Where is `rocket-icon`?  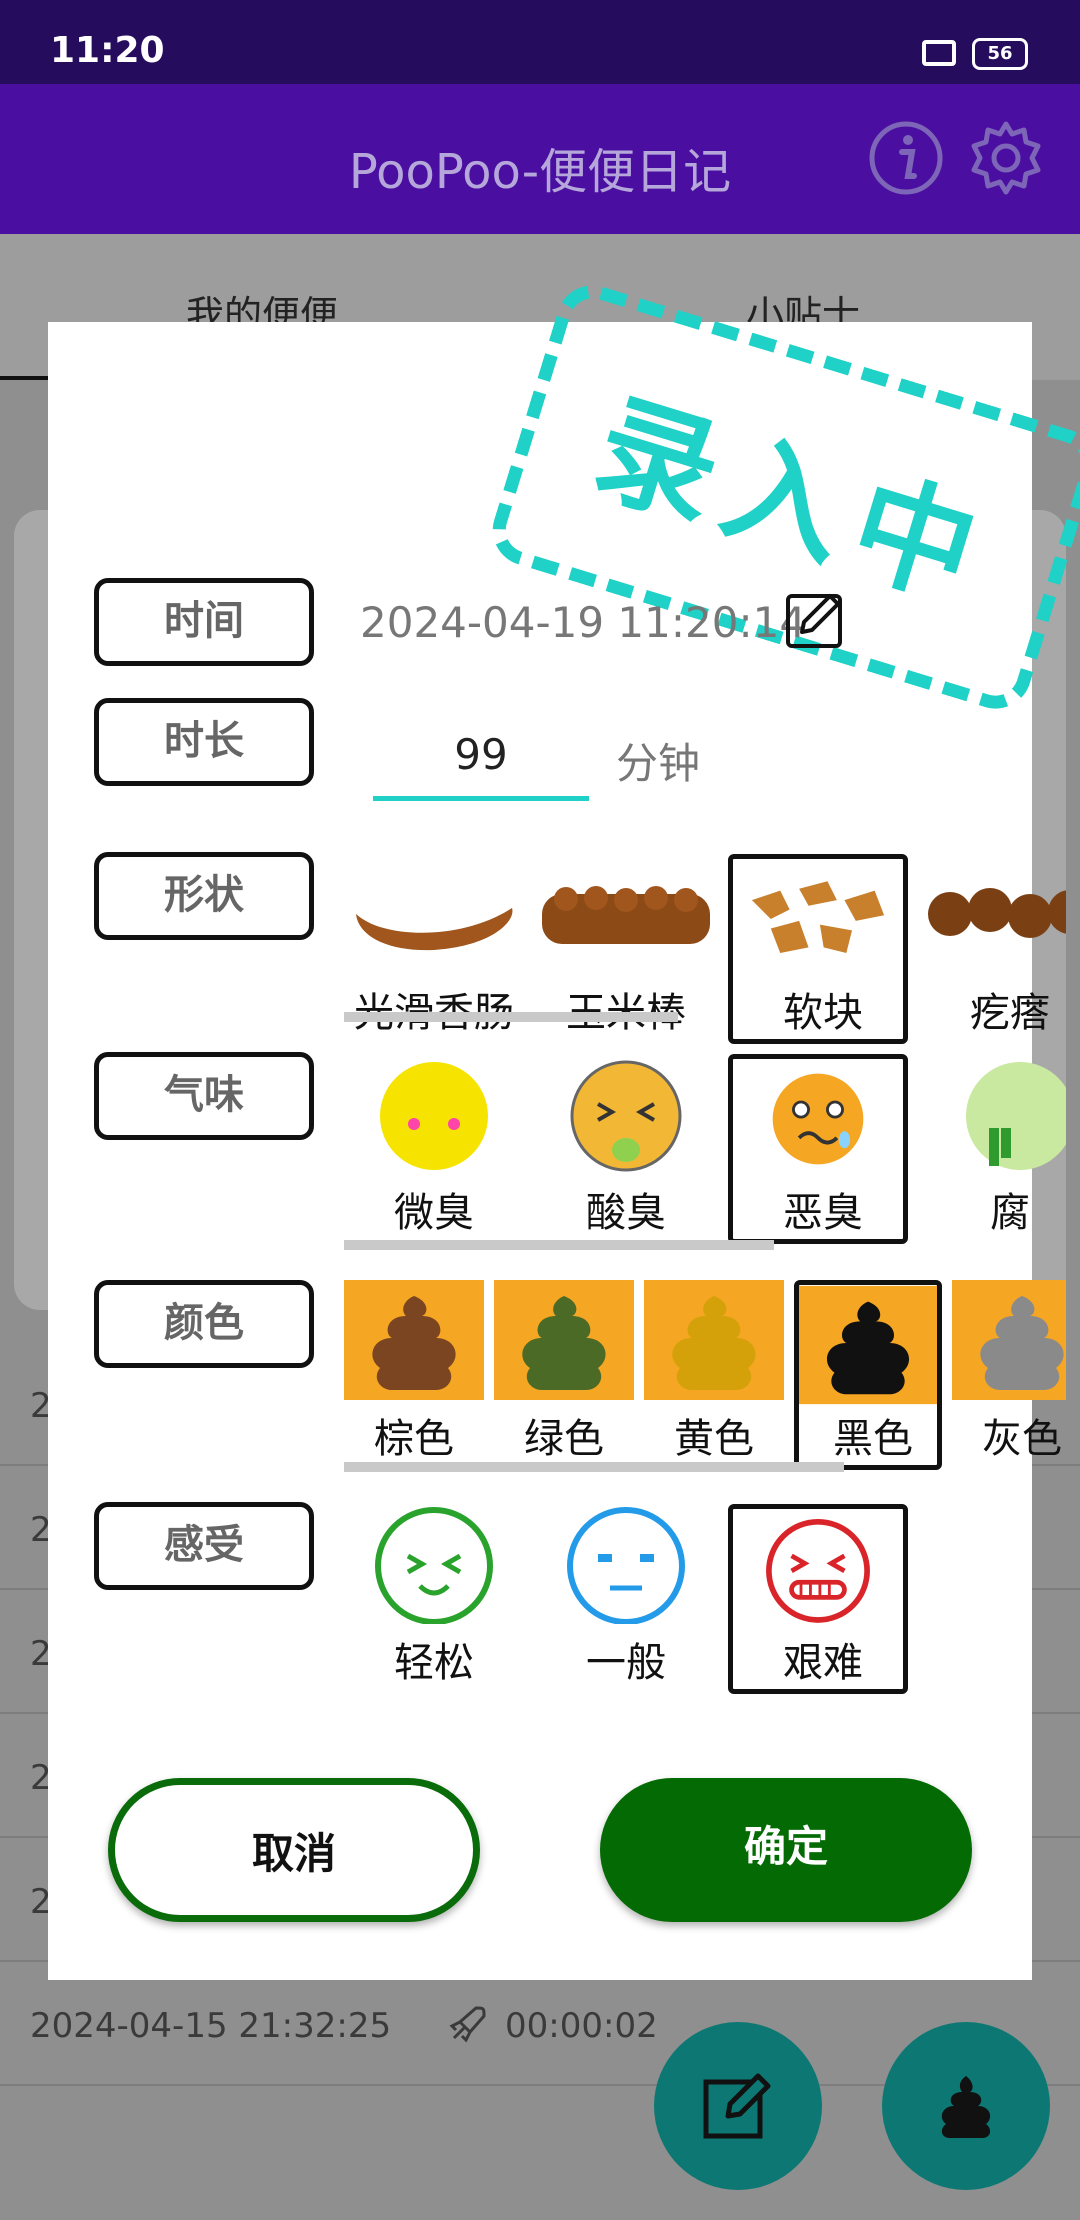 rocket-icon is located at coordinates (467, 2024).